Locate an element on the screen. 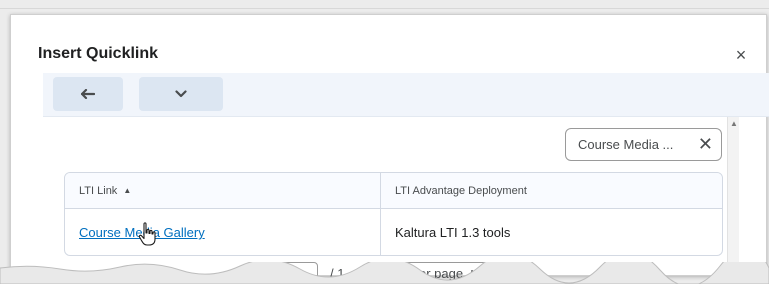 This screenshot has width=769, height=284. back-button is located at coordinates (88, 94).